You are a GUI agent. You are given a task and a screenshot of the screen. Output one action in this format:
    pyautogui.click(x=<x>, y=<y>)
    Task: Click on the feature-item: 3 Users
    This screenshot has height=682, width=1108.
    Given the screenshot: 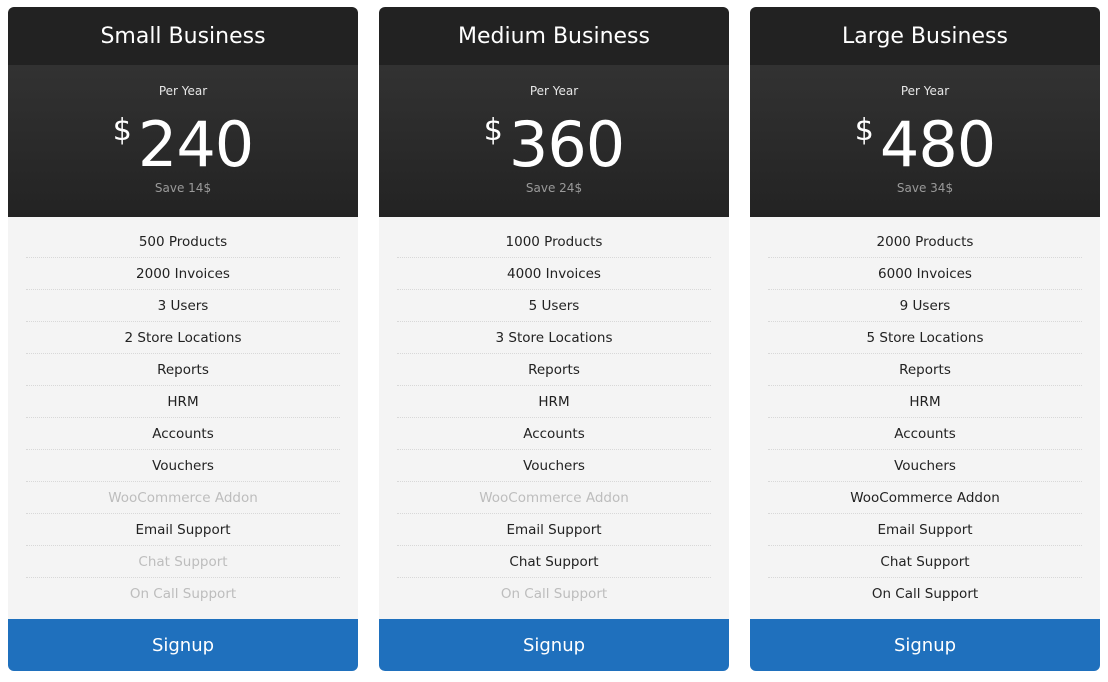 What is the action you would take?
    pyautogui.click(x=183, y=306)
    